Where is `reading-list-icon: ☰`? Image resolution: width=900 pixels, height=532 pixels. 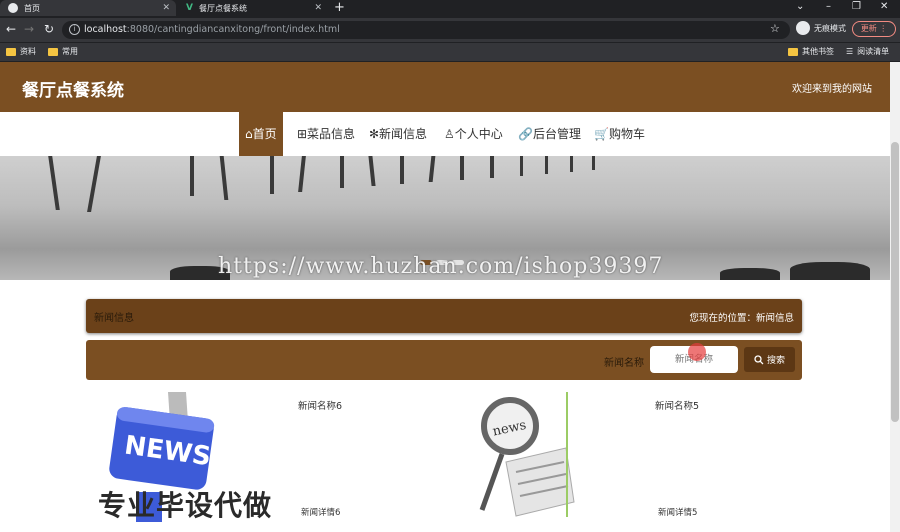
reading-list-icon: ☰ is located at coordinates (850, 51).